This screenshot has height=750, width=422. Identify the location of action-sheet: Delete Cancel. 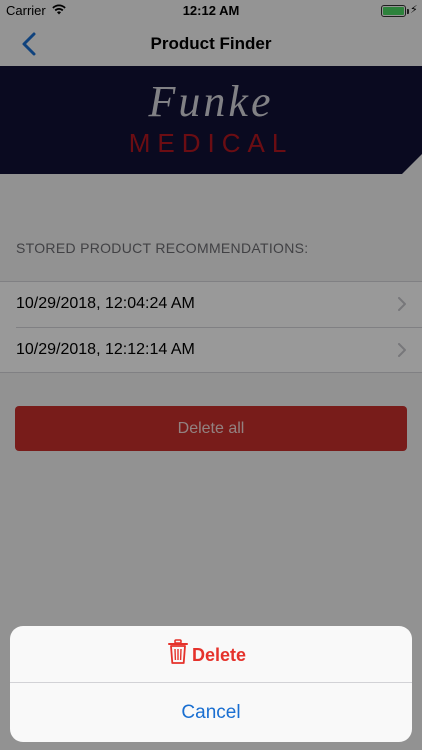
(211, 684).